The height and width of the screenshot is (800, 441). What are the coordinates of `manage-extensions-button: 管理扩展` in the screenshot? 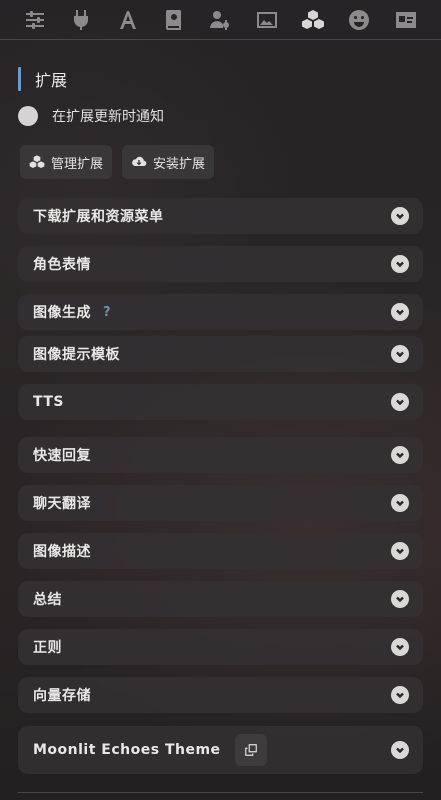 It's located at (66, 162).